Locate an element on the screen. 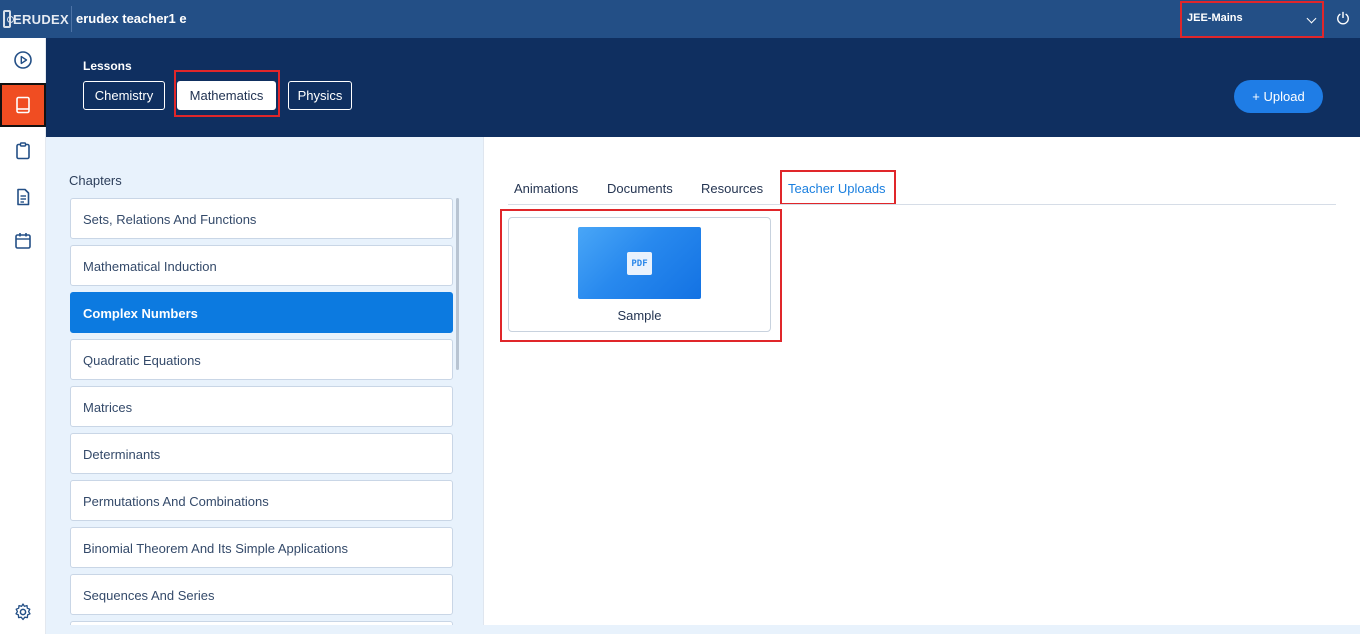 The image size is (1360, 634). highlight-box-mathematics is located at coordinates (227, 93).